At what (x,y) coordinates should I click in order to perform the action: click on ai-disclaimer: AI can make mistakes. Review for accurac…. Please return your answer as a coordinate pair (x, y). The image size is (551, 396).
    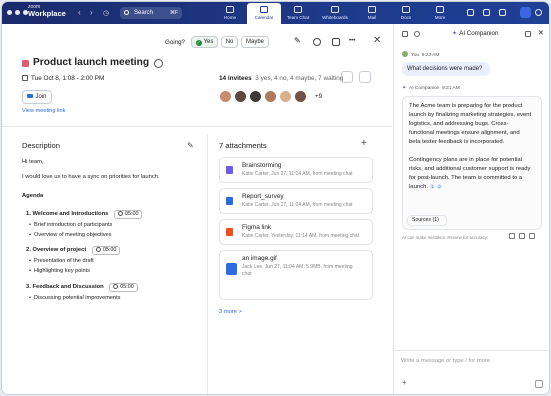
    Looking at the image, I should click on (445, 237).